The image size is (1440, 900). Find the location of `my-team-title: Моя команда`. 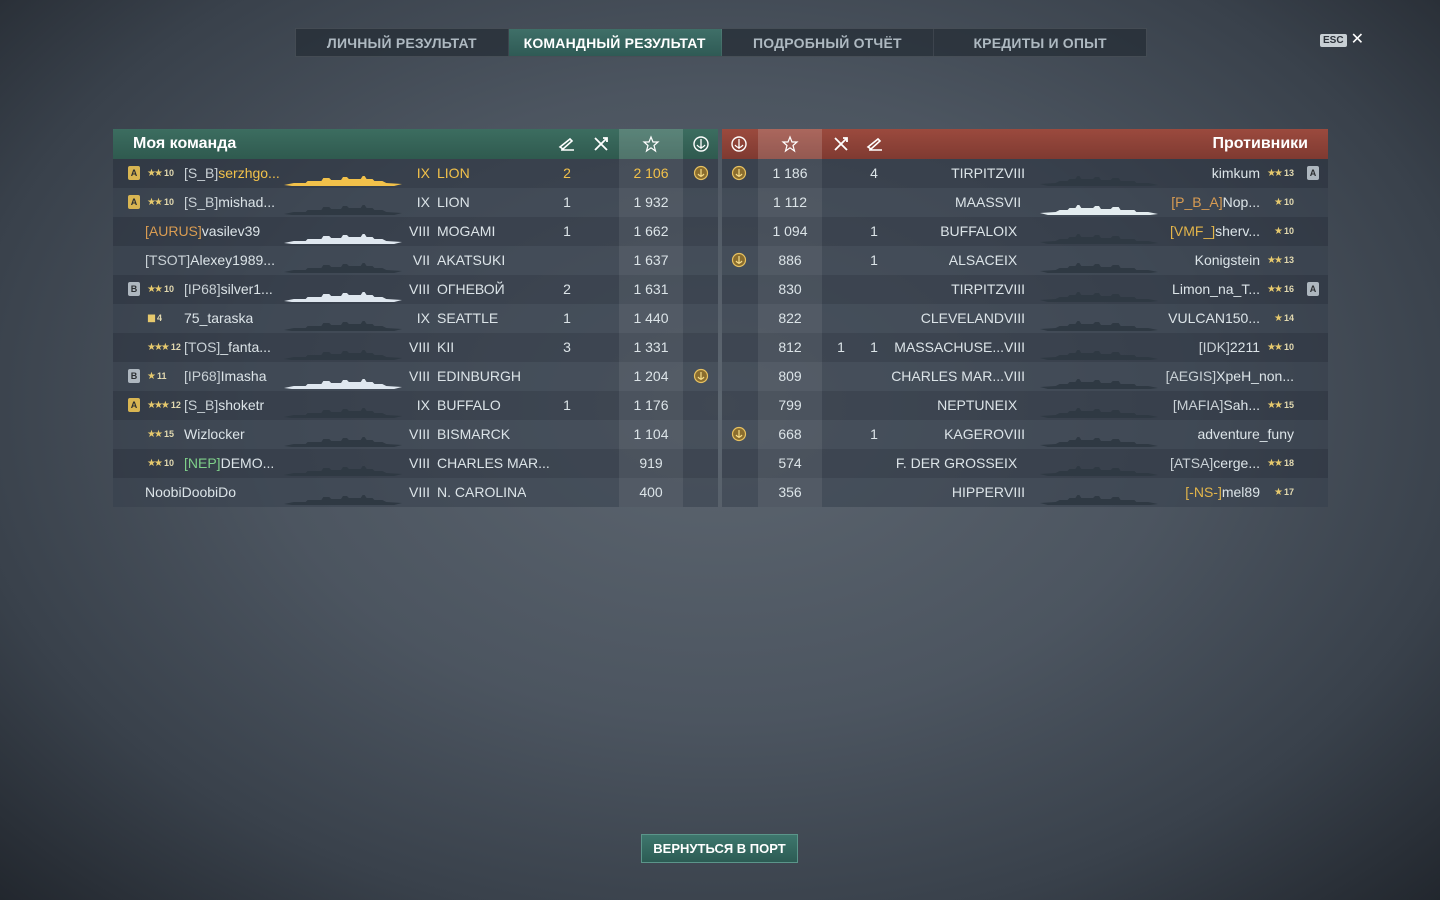

my-team-title: Моя команда is located at coordinates (185, 143).